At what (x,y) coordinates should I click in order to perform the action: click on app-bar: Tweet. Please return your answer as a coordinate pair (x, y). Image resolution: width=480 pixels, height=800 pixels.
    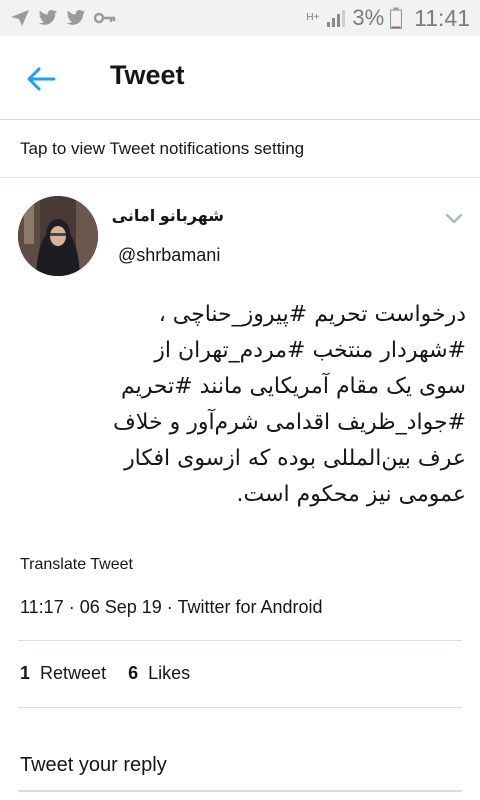
    Looking at the image, I should click on (240, 78).